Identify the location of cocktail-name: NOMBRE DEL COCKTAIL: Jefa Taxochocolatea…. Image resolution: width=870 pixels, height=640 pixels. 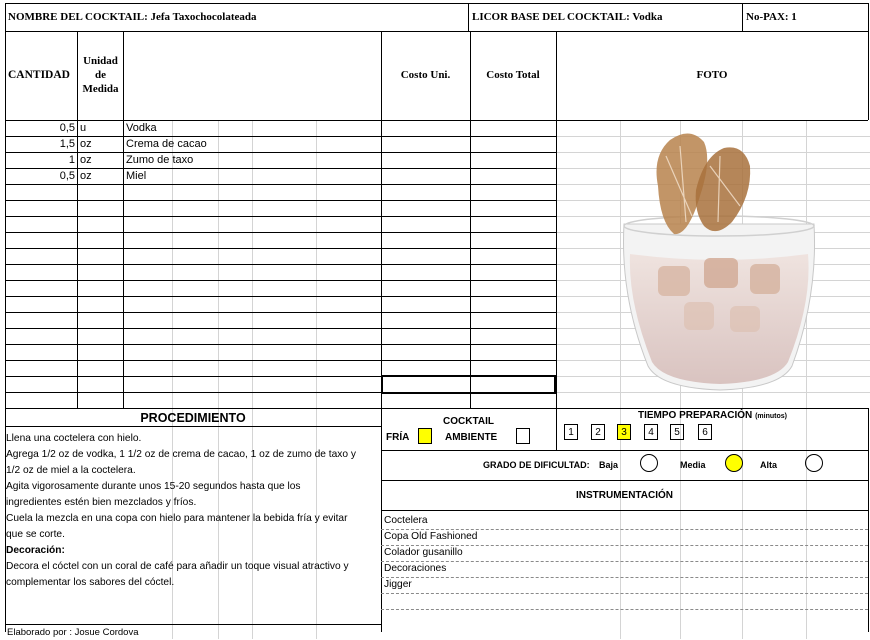
(132, 17).